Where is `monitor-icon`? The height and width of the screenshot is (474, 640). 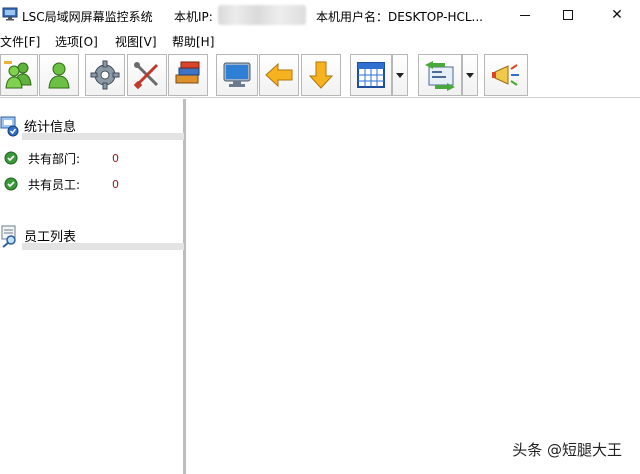 monitor-icon is located at coordinates (237, 74).